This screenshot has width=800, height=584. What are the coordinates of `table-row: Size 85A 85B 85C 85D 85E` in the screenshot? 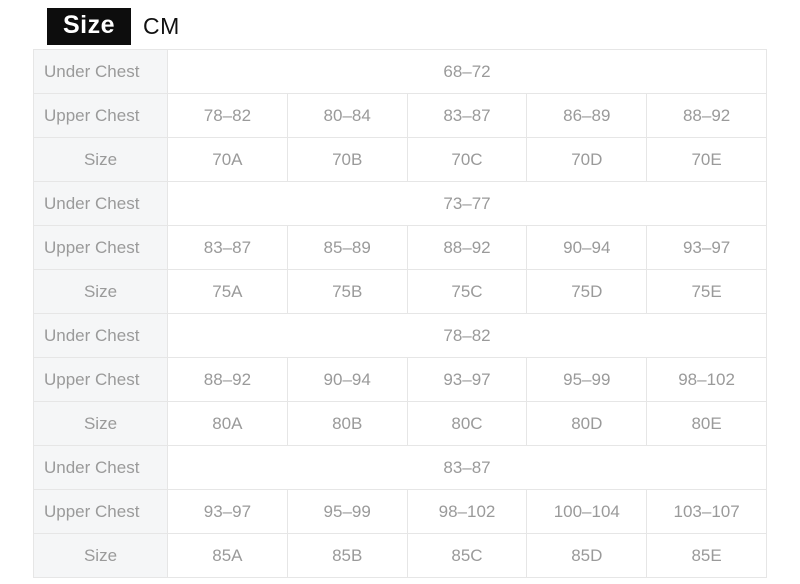 It's located at (400, 555).